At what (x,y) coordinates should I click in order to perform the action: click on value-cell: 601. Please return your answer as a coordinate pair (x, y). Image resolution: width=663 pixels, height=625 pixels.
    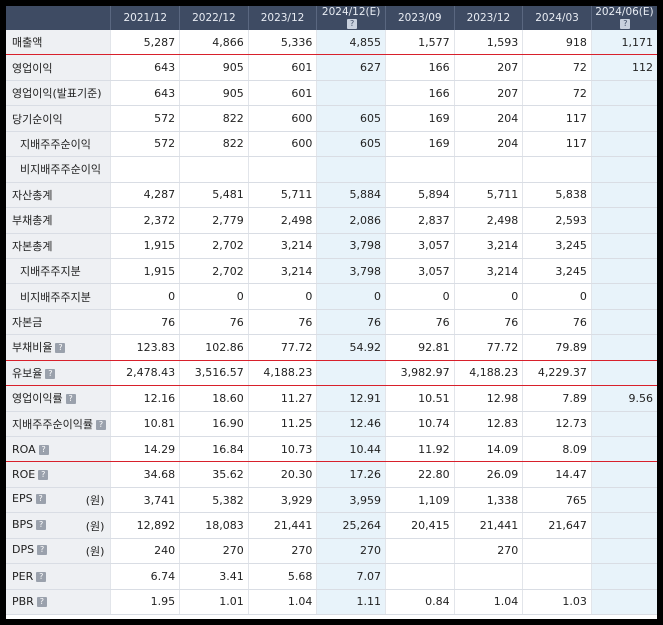
    Looking at the image, I should click on (282, 67).